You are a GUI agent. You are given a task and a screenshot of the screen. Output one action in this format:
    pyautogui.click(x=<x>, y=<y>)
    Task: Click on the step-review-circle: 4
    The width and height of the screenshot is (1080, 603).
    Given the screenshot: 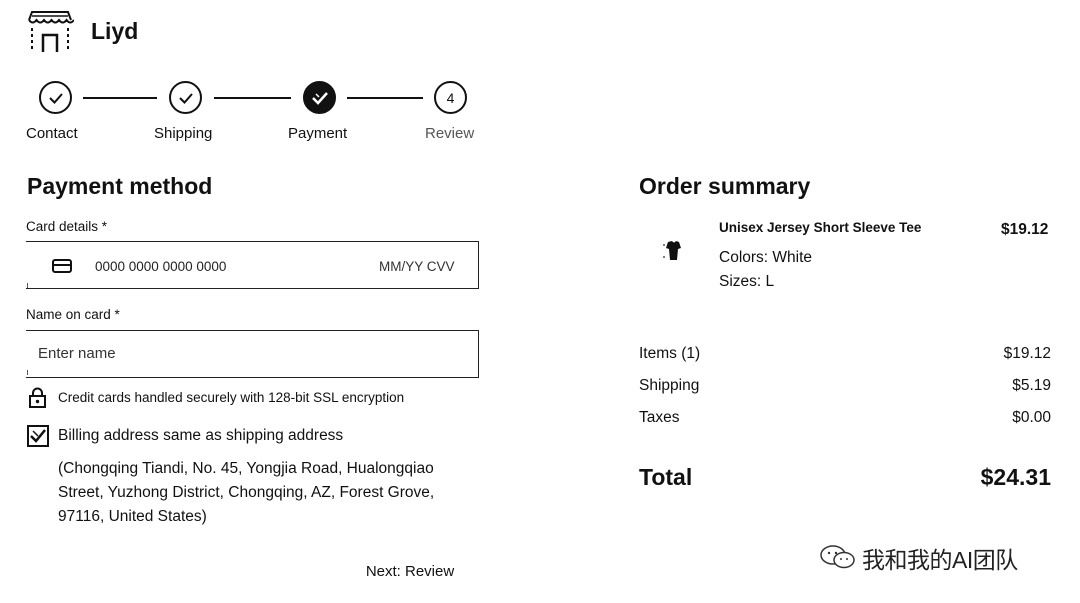 What is the action you would take?
    pyautogui.click(x=450, y=97)
    